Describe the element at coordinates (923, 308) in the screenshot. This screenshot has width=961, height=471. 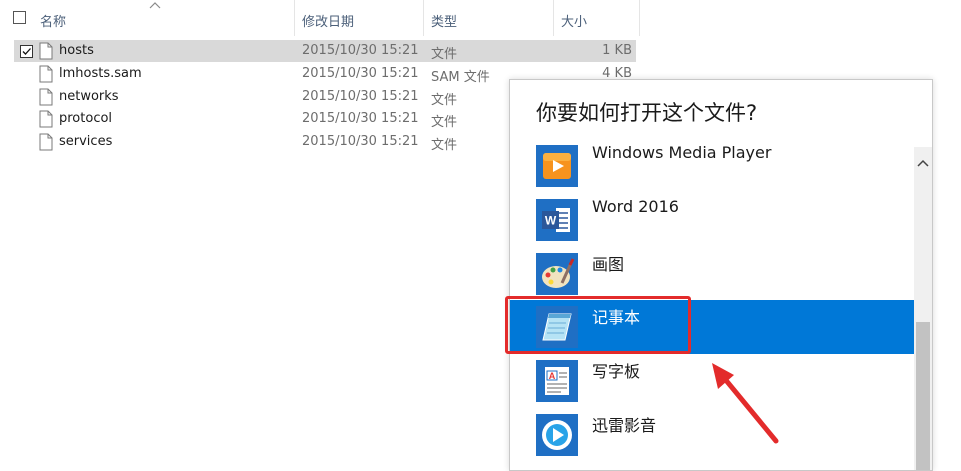
I see `dialog-scrollbar` at that location.